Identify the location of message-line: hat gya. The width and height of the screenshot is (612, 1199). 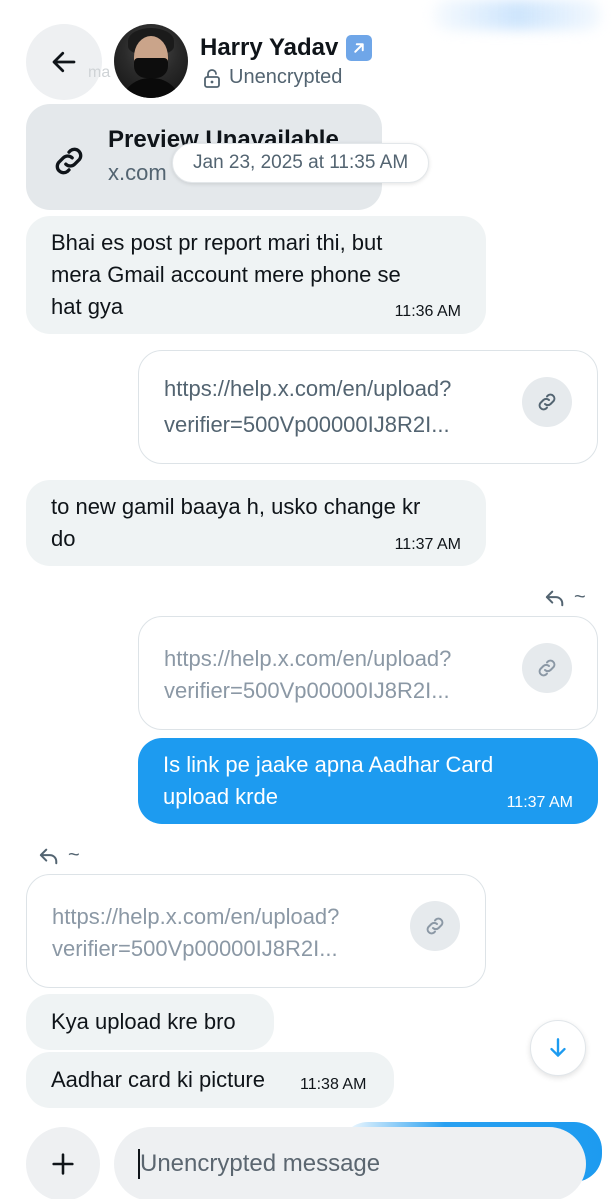
(87, 306).